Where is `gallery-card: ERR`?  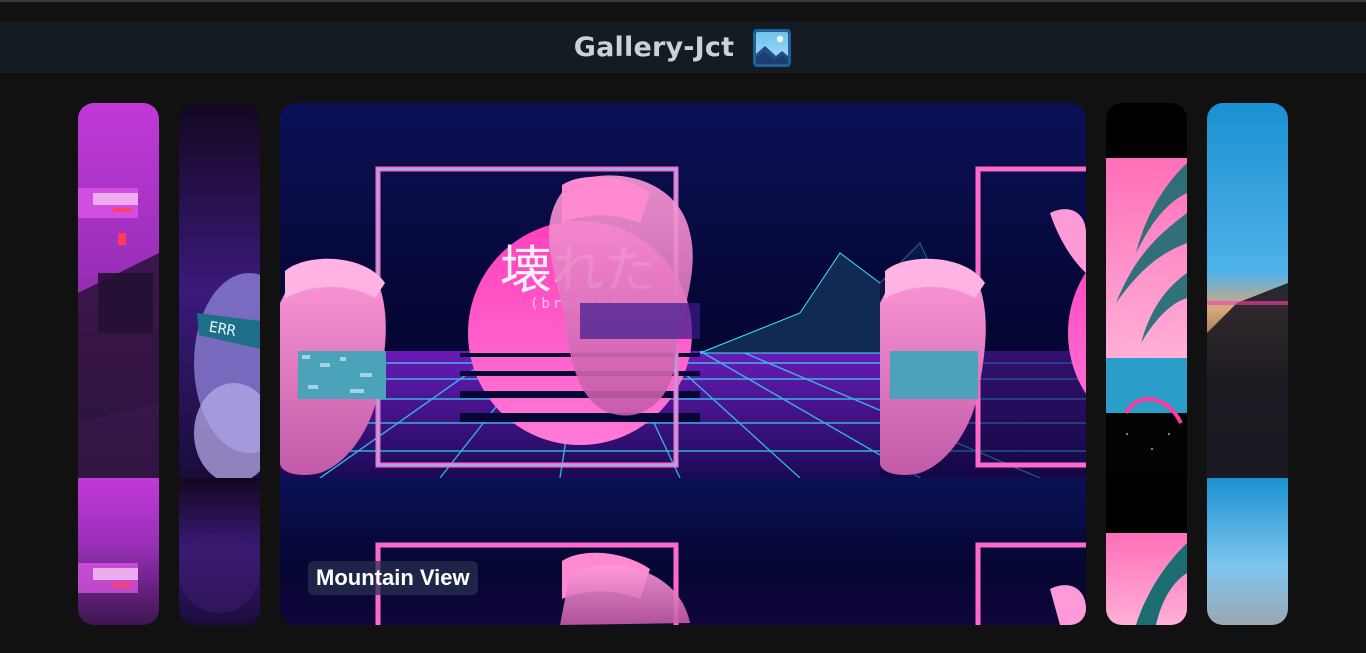
gallery-card: ERR is located at coordinates (219, 364).